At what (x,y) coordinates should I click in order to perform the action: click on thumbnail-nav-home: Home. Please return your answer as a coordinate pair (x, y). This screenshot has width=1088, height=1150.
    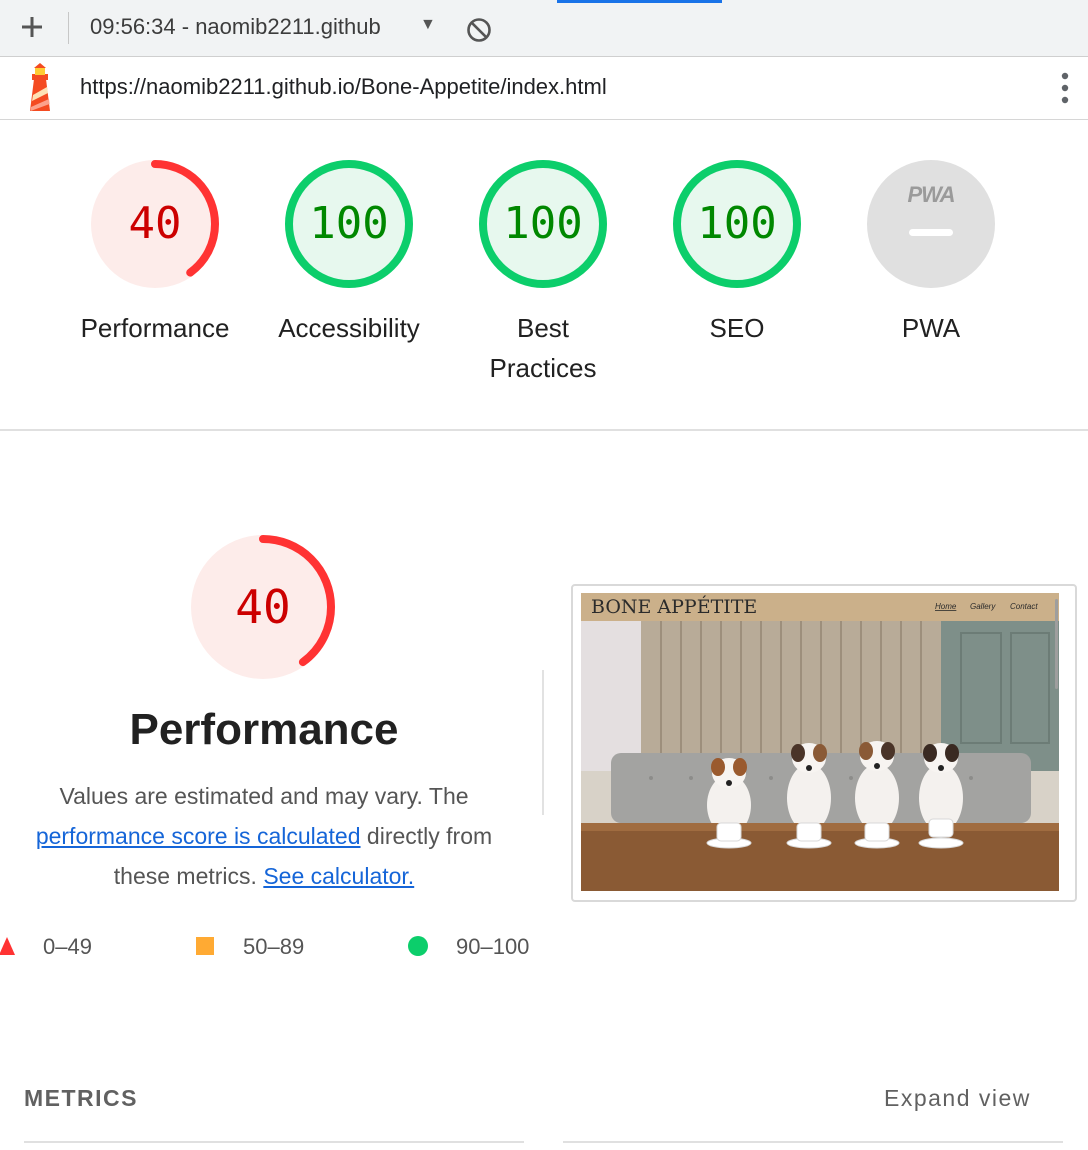
    Looking at the image, I should click on (946, 606).